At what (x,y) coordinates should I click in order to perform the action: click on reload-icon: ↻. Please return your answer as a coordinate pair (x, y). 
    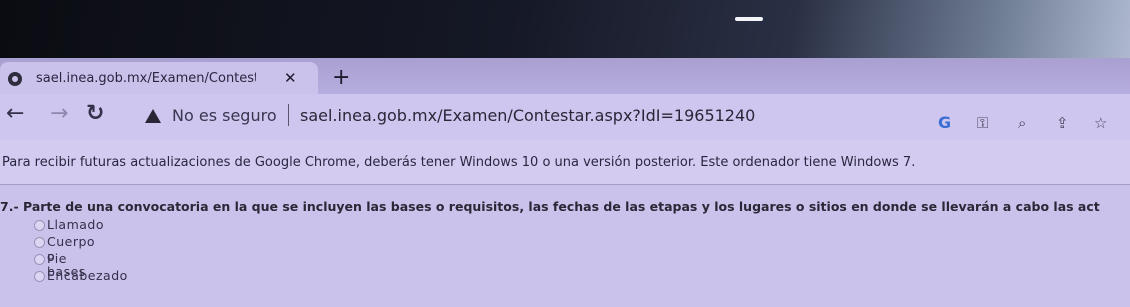
    Looking at the image, I should click on (95, 114).